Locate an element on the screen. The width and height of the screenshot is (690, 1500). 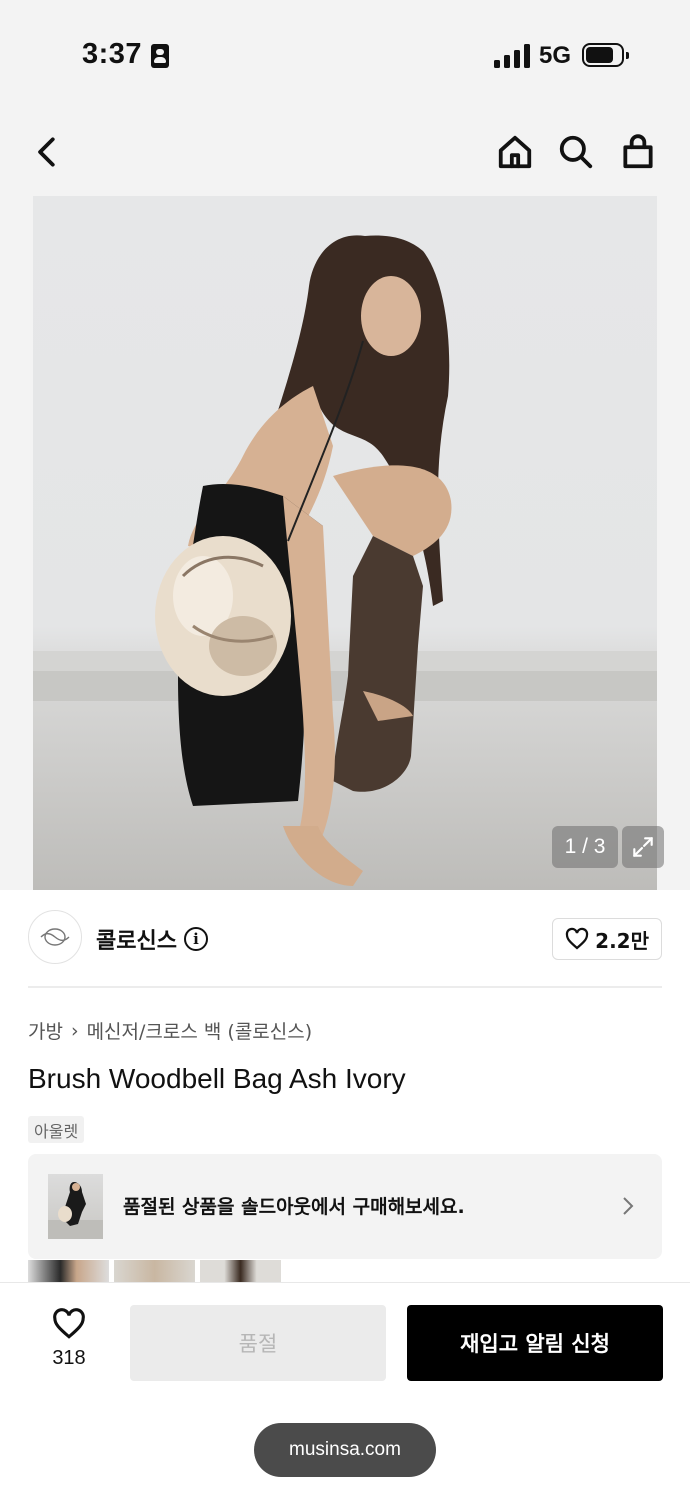
brand-row: 콜로신스 i 2.2만 is located at coordinates (345, 939).